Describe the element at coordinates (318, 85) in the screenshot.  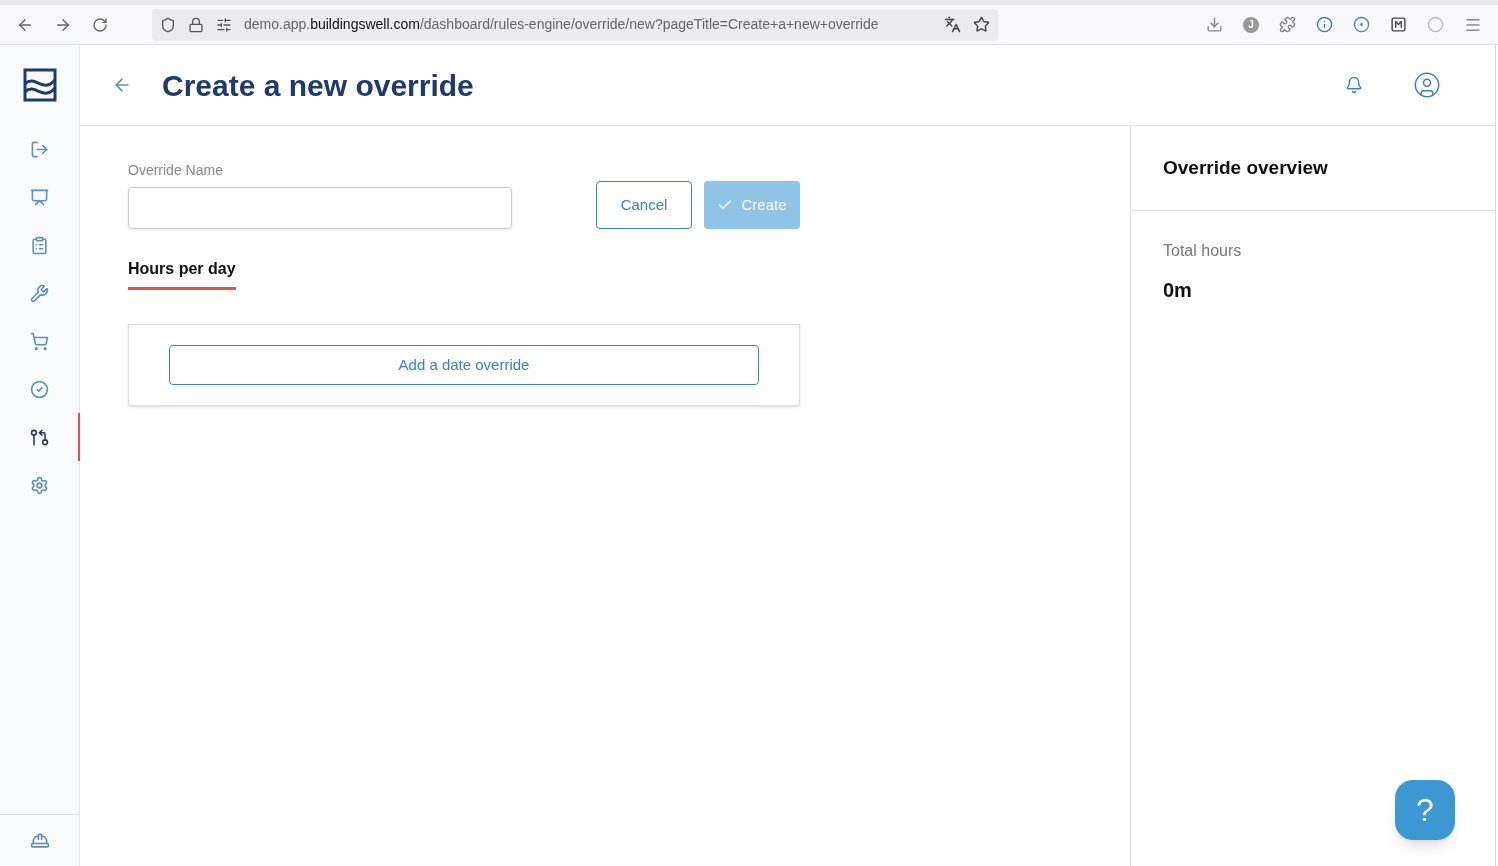
I see `page-title: Create a new override` at that location.